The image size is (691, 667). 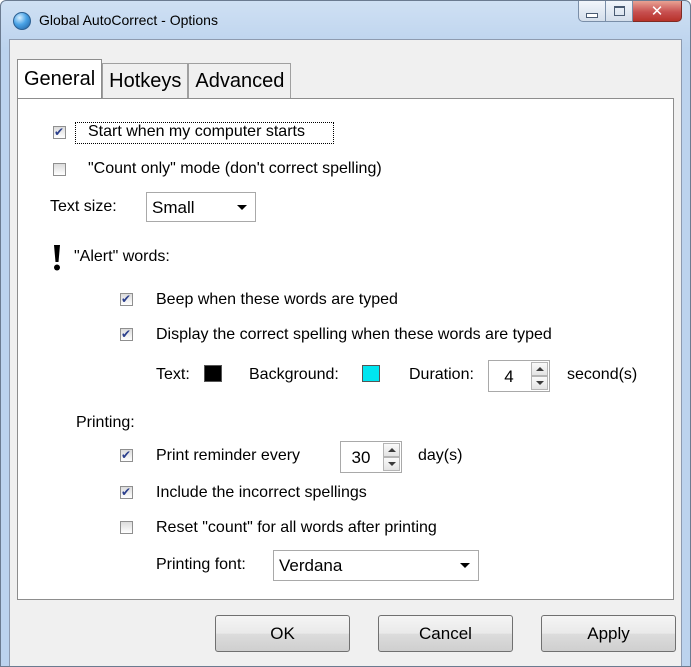 What do you see at coordinates (240, 80) in the screenshot?
I see `tab-advanced: Advanced` at bounding box center [240, 80].